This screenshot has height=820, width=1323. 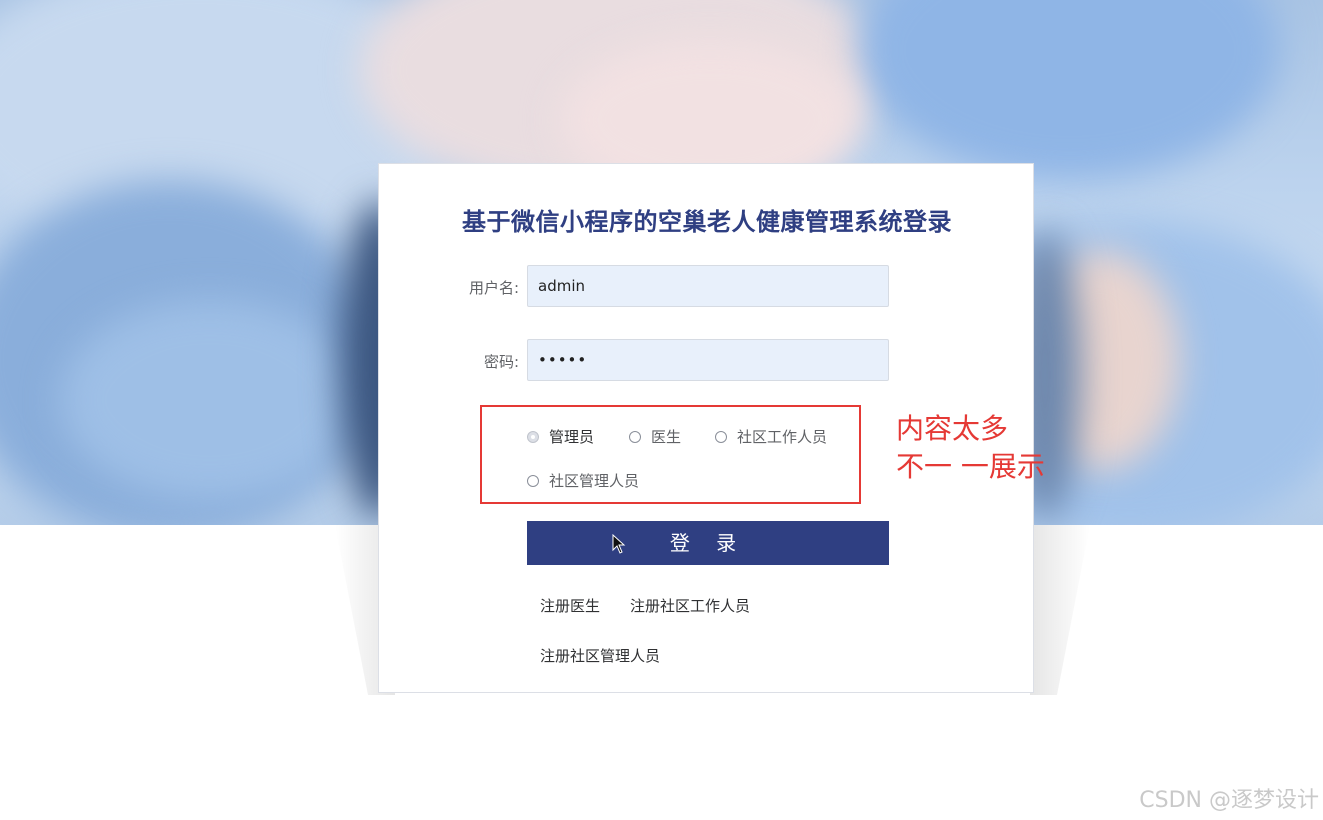 I want to click on page-title: 基于微信小程序的空巢老人健康管理系统登录, so click(x=707, y=222).